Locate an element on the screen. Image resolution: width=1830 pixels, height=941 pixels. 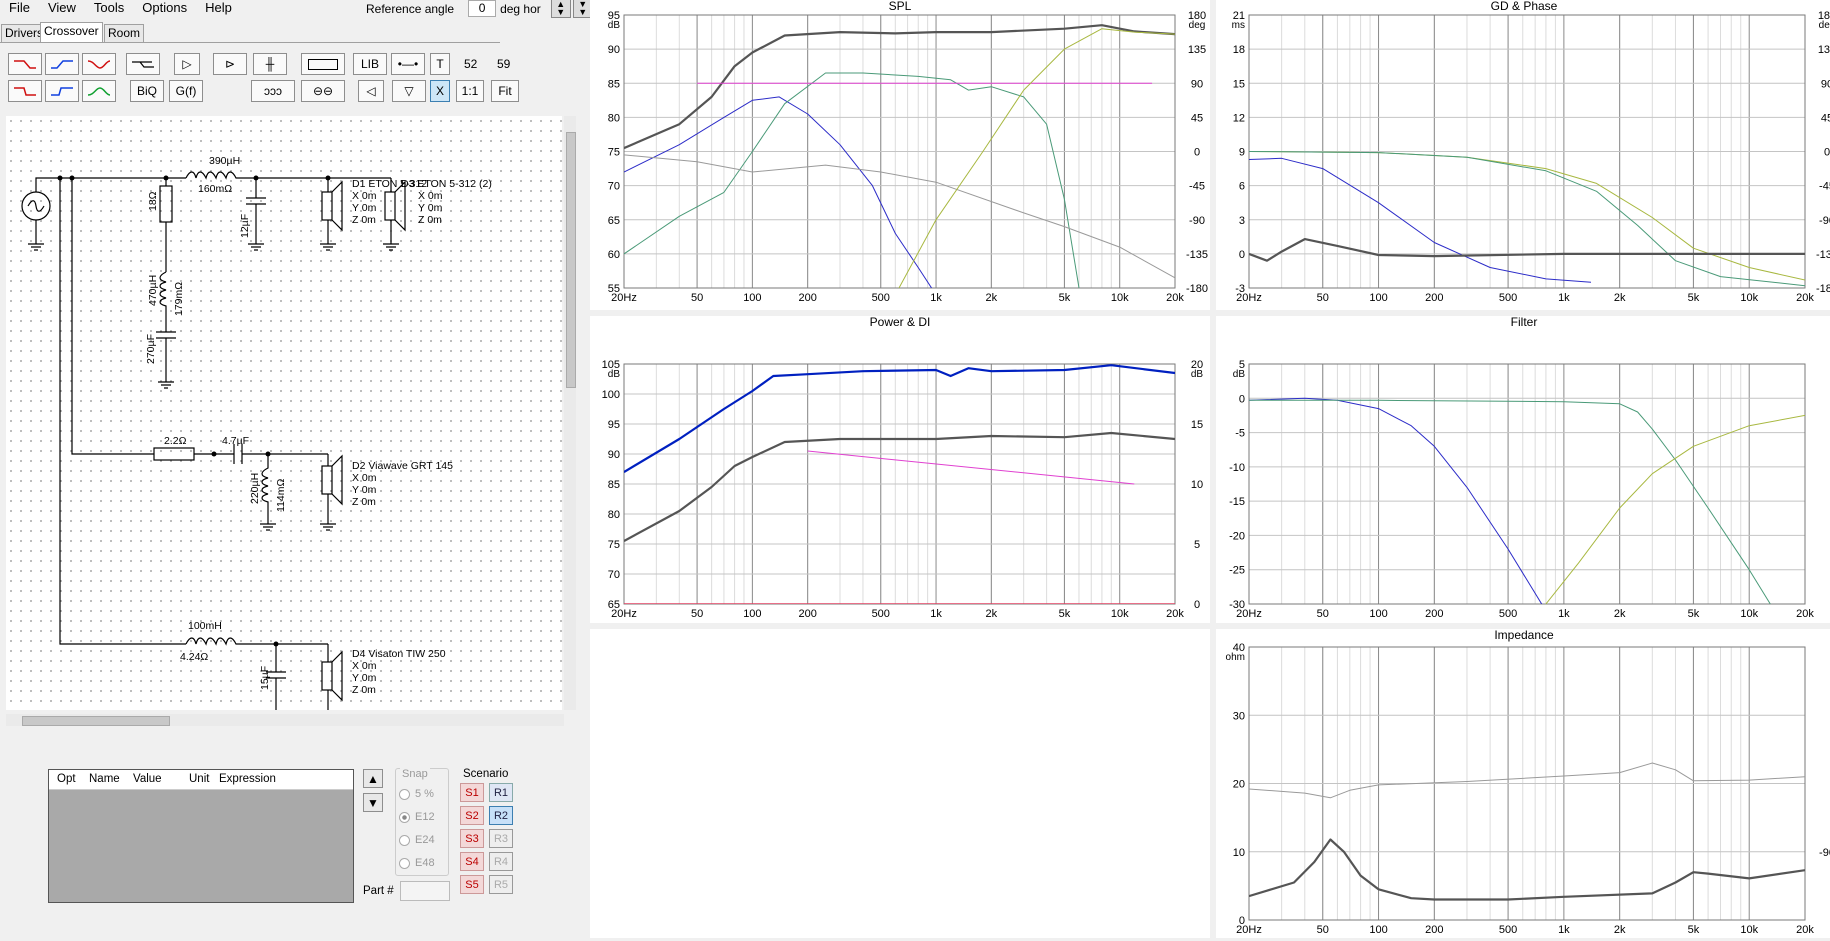
menu-tools: Tools is located at coordinates (109, 8).